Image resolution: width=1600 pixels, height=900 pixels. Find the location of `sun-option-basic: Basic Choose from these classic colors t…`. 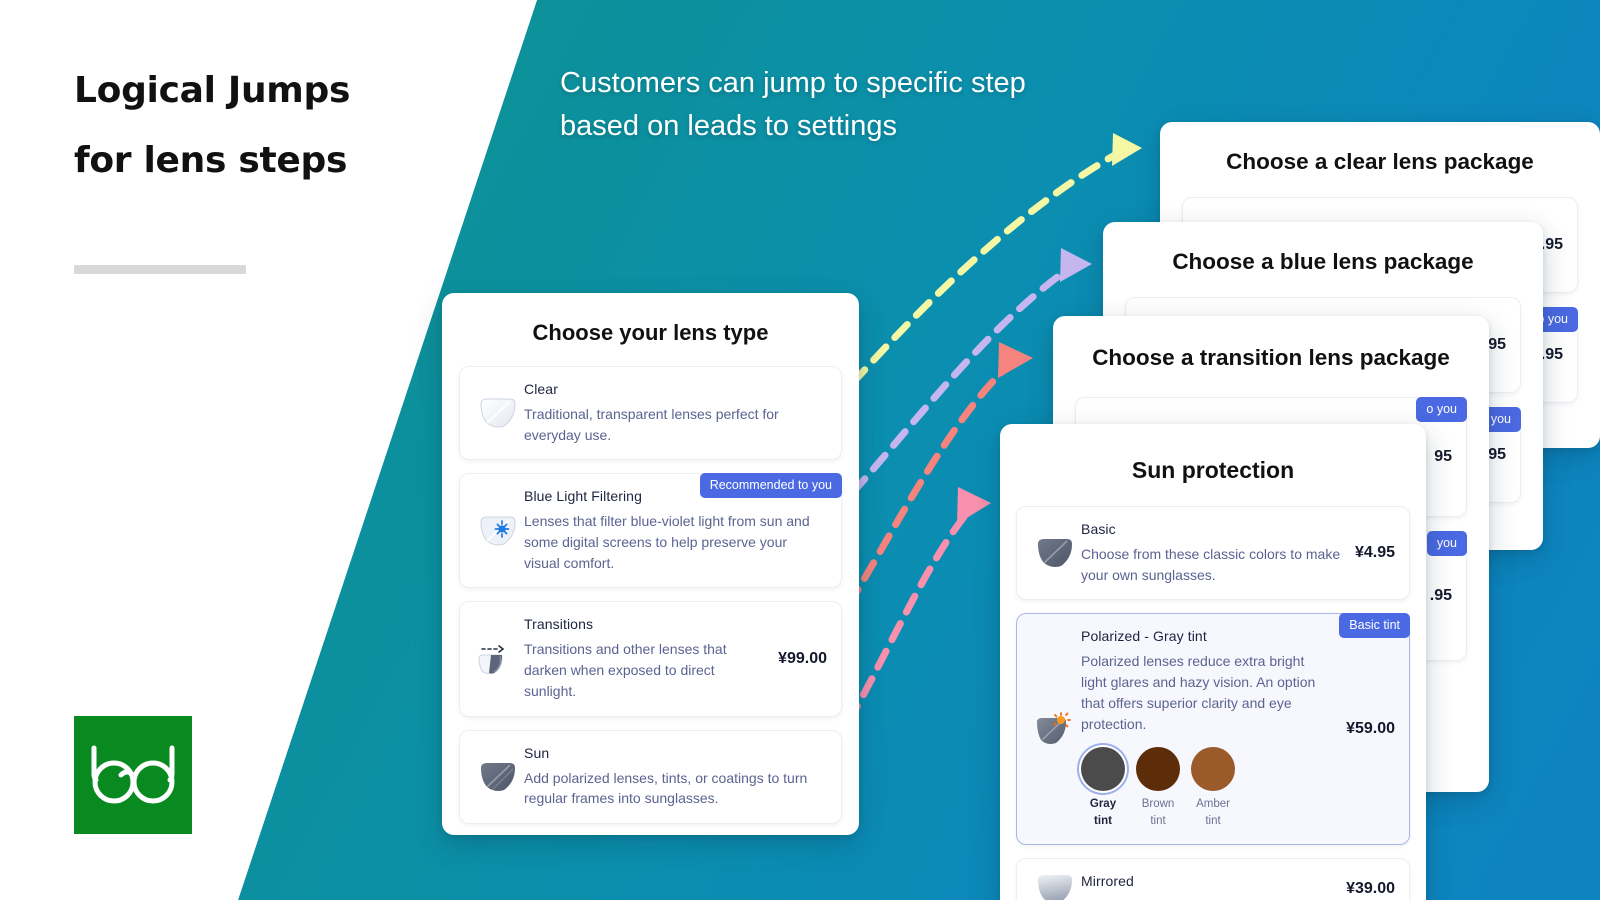

sun-option-basic: Basic Choose from these classic colors t… is located at coordinates (1213, 553).